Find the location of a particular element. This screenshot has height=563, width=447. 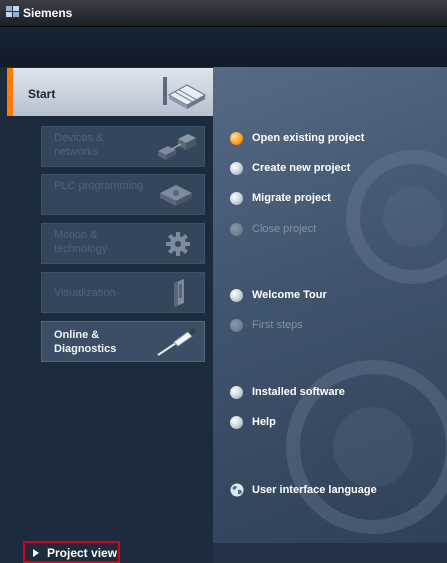

action-label: First steps is located at coordinates (277, 325).